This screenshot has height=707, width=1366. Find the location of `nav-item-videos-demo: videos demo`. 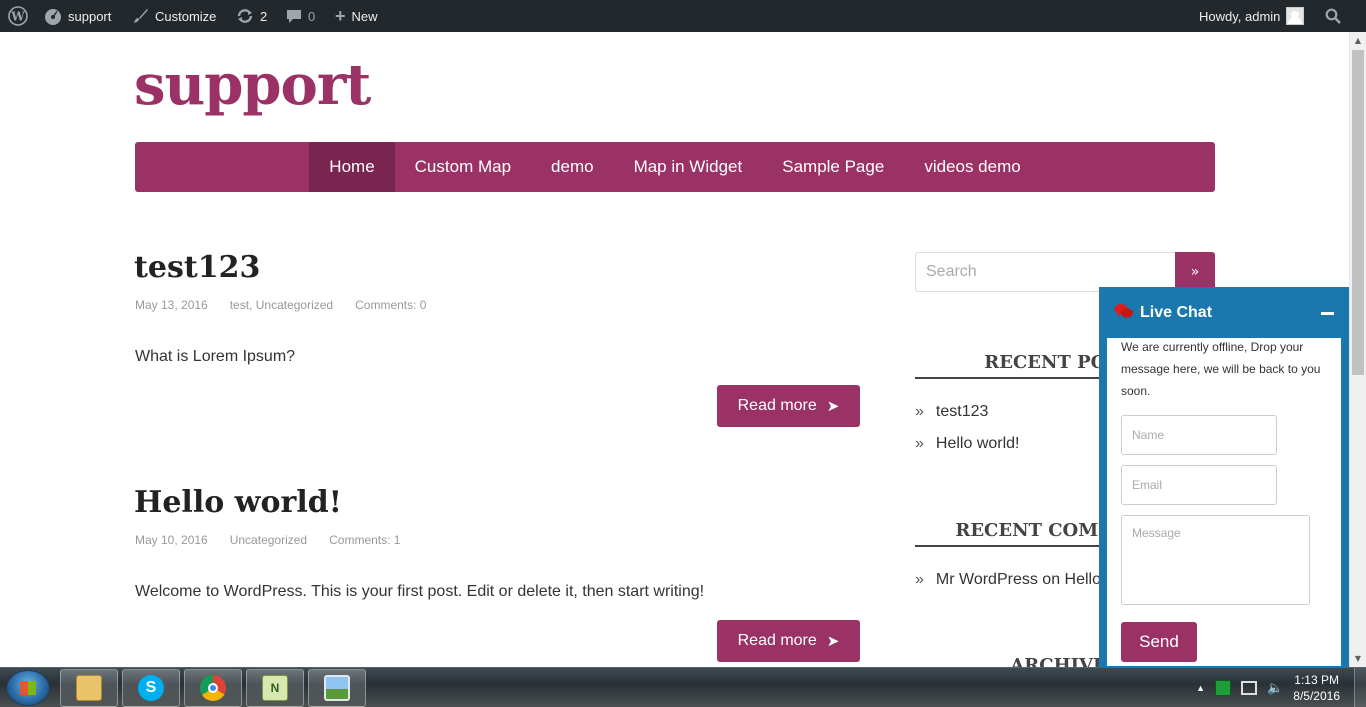

nav-item-videos-demo: videos demo is located at coordinates (972, 167).